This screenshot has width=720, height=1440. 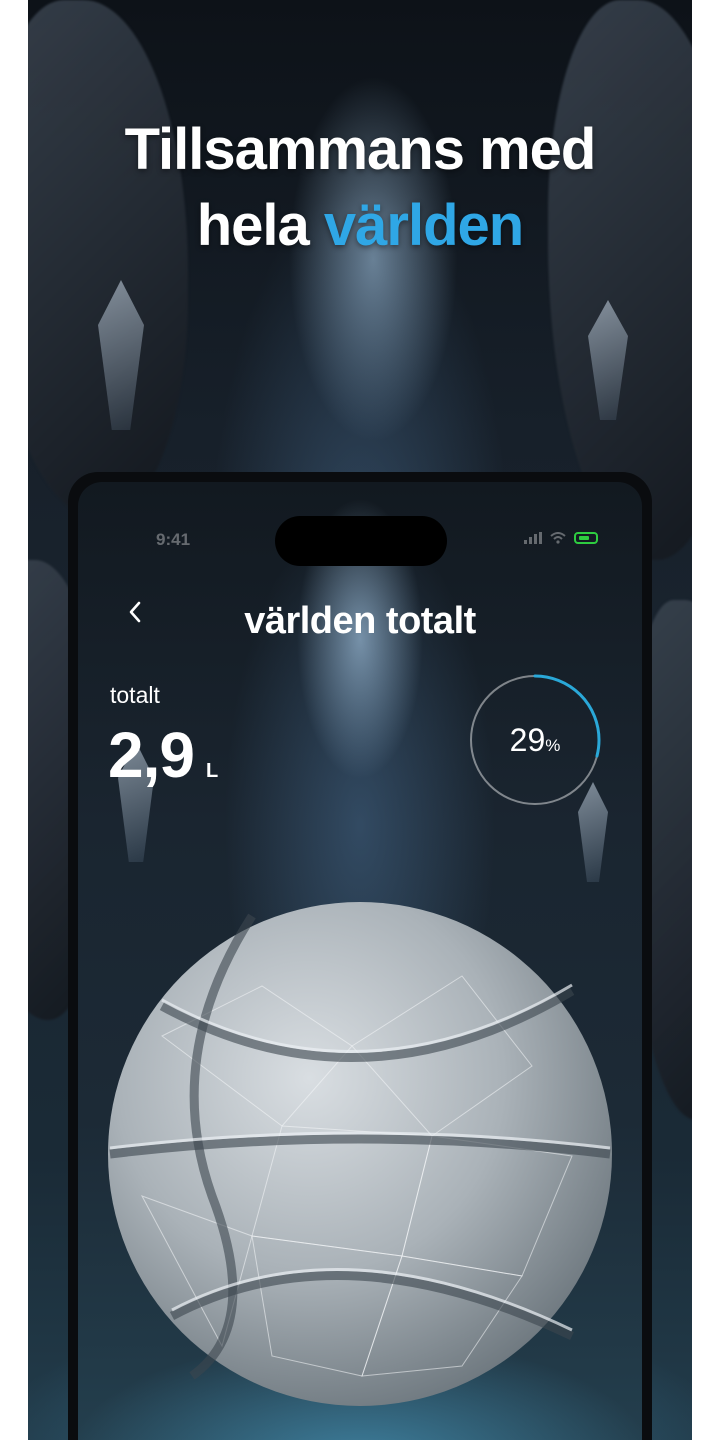 I want to click on signal-icon, so click(x=533, y=538).